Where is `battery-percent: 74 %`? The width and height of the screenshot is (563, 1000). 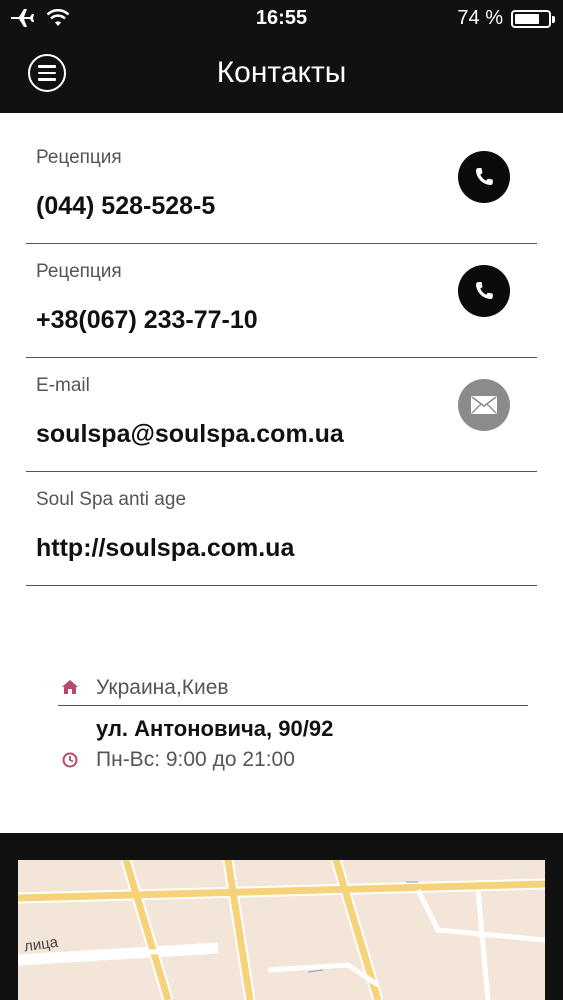
battery-percent: 74 % is located at coordinates (480, 18).